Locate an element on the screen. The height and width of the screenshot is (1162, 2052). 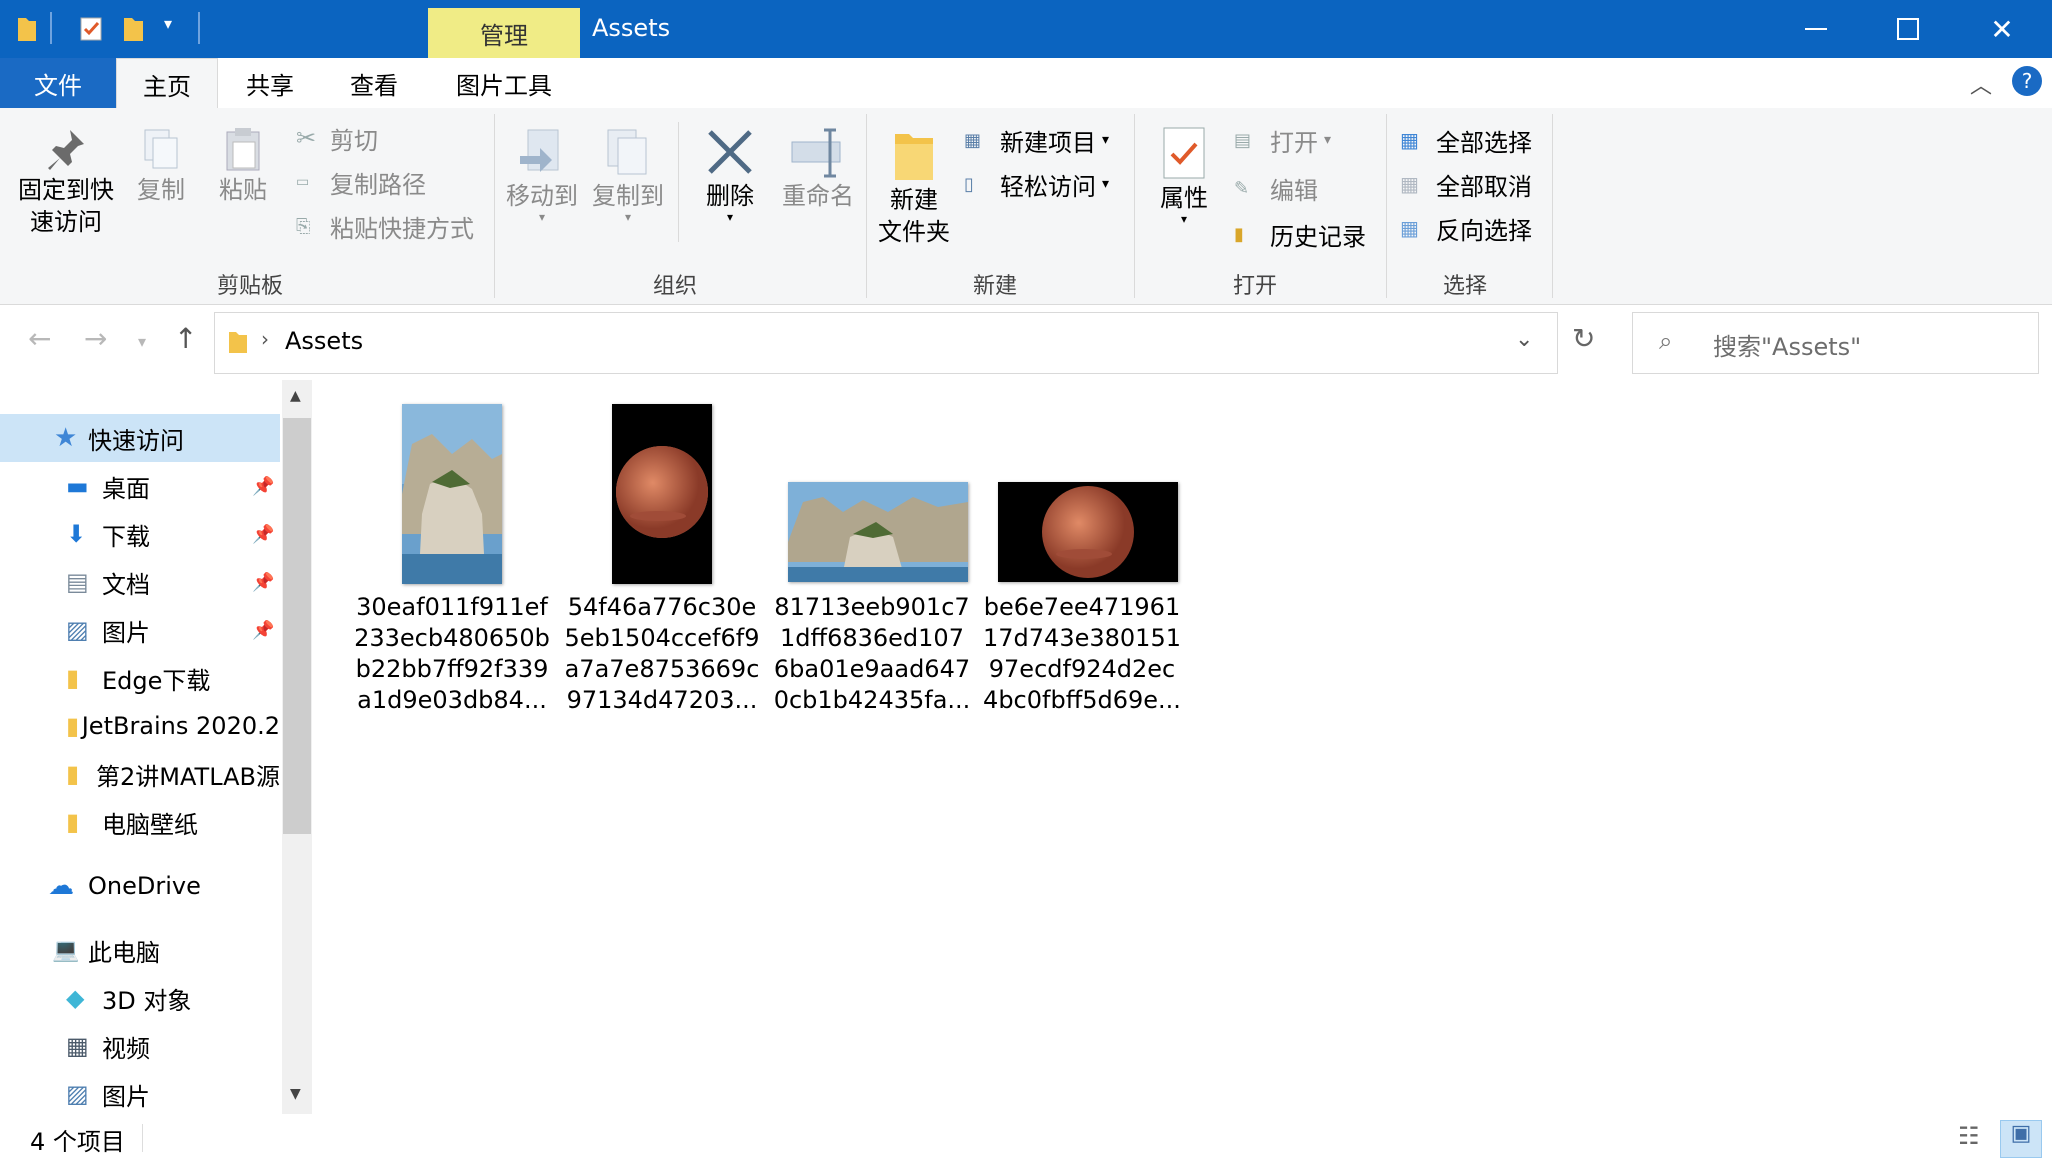
cut-button: ✂ 剪切 is located at coordinates (337, 138).